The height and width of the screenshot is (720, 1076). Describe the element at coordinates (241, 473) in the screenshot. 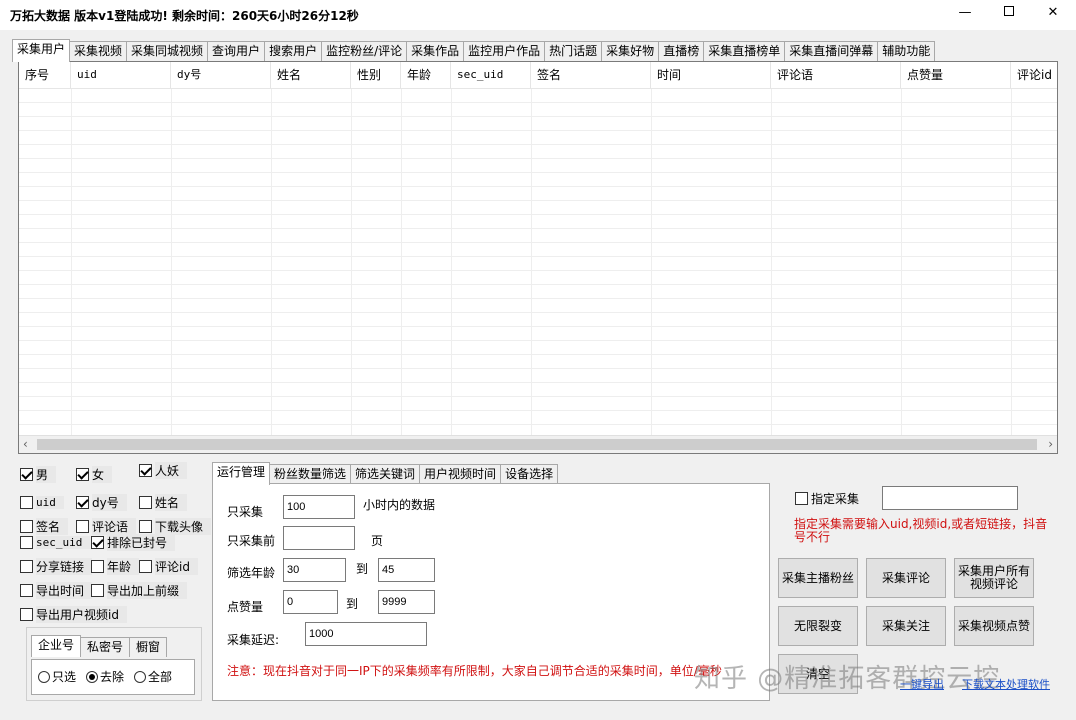

I see `tab-run-management: 运行管理` at that location.